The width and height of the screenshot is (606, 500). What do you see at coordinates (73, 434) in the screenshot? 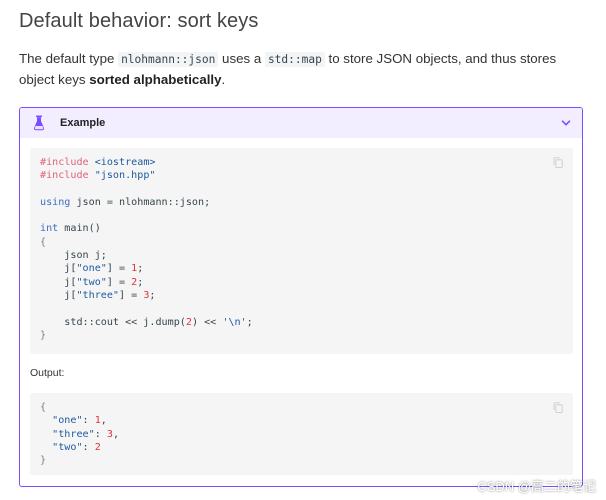
I see `output-token: "three"` at bounding box center [73, 434].